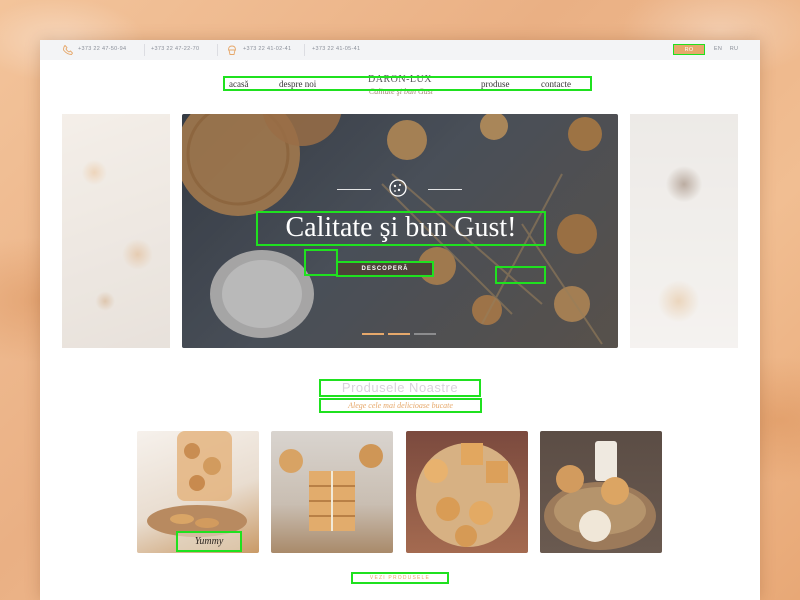 This screenshot has width=800, height=600. What do you see at coordinates (689, 49) in the screenshot?
I see `lang-ro: RO` at bounding box center [689, 49].